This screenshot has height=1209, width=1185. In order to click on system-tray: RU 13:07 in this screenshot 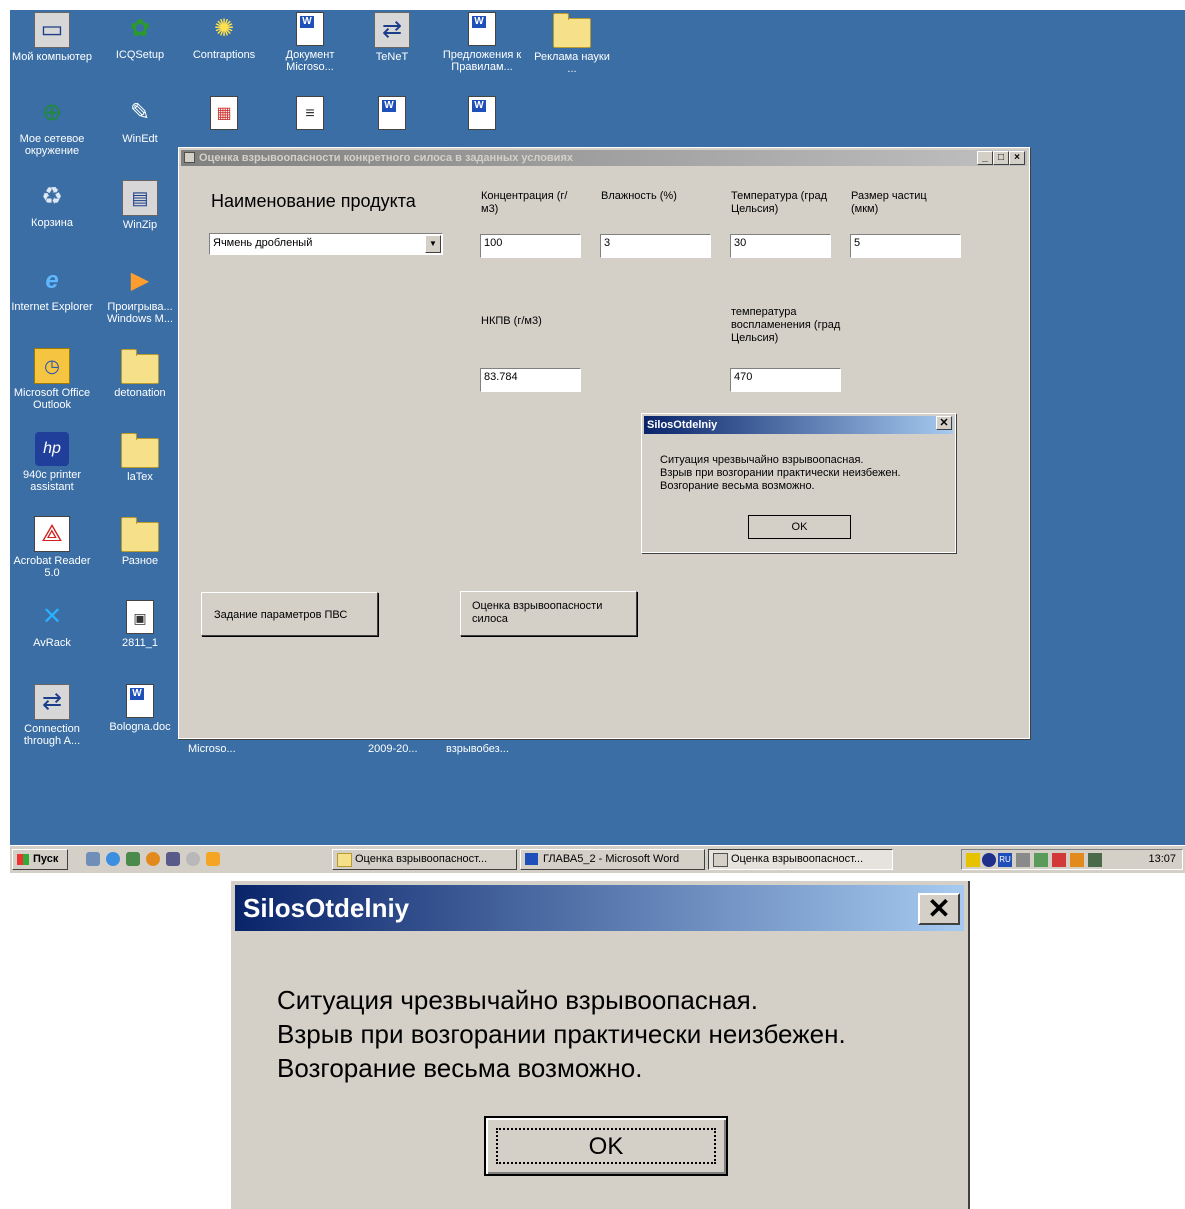, I will do `click(1072, 859)`.